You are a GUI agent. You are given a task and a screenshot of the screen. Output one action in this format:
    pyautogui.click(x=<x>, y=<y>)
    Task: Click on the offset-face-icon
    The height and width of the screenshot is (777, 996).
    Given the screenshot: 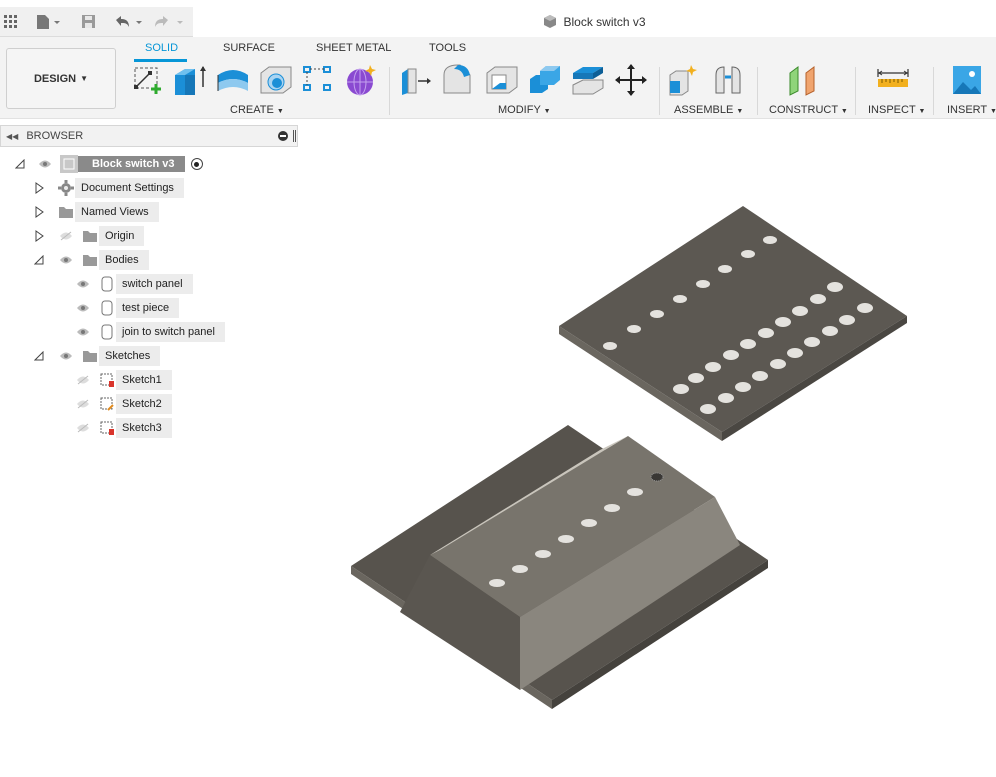 What is the action you would take?
    pyautogui.click(x=588, y=80)
    